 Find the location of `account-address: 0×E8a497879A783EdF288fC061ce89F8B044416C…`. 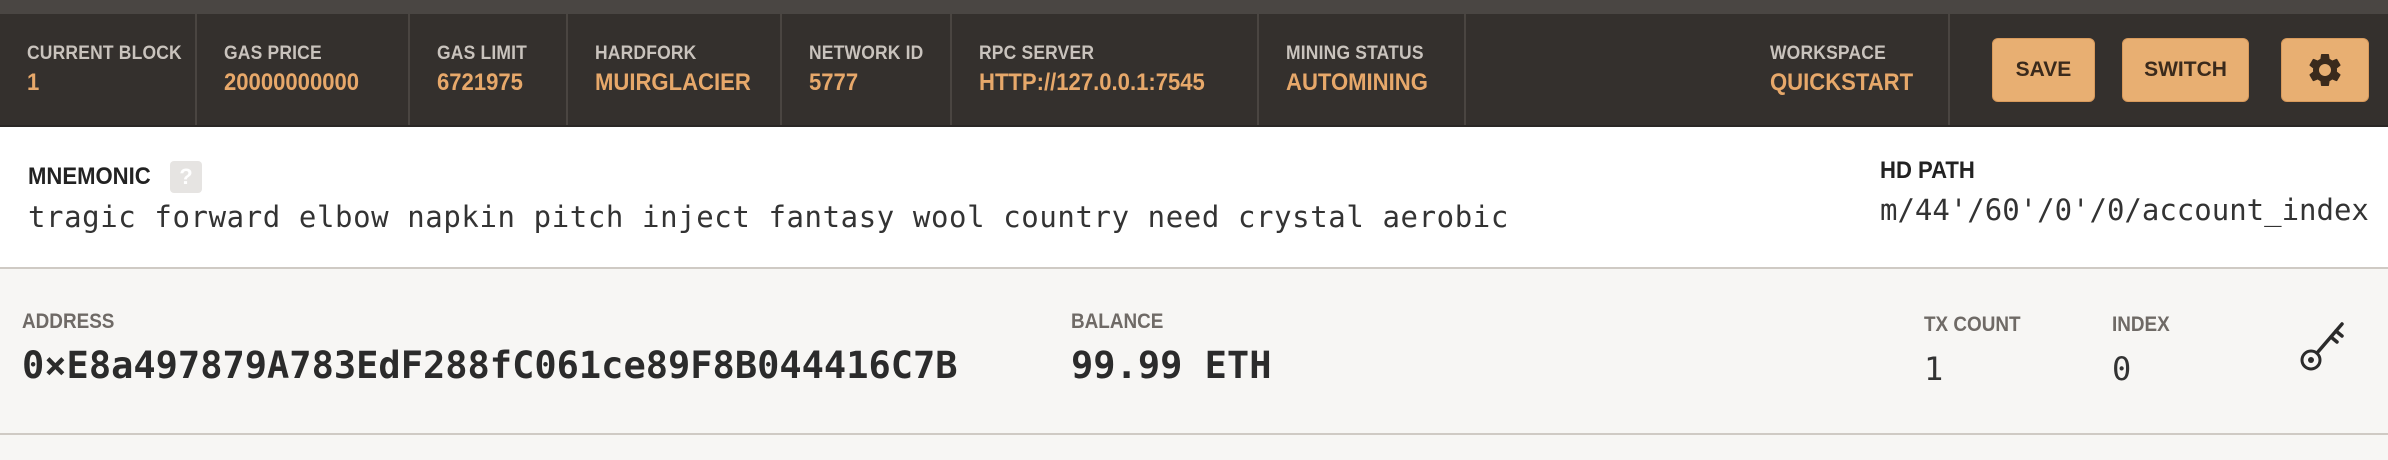

account-address: 0×E8a497879A783EdF288fC061ce89F8B044416C… is located at coordinates (490, 365).